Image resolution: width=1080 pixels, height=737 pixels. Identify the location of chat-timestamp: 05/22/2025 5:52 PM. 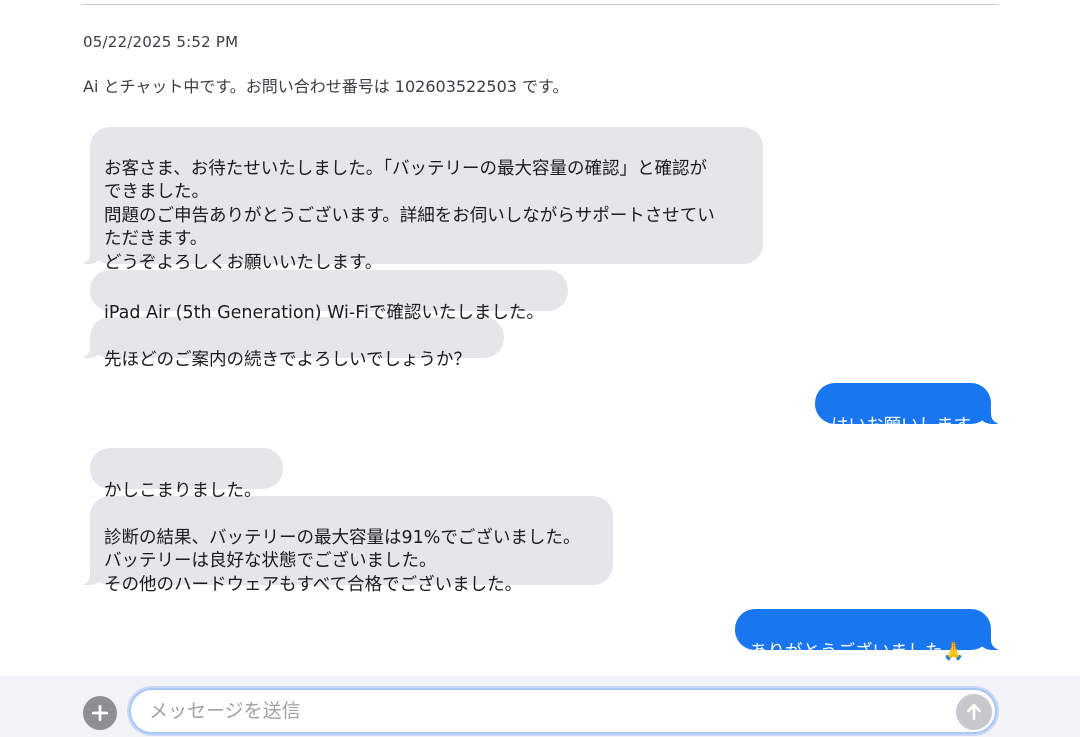
(161, 42).